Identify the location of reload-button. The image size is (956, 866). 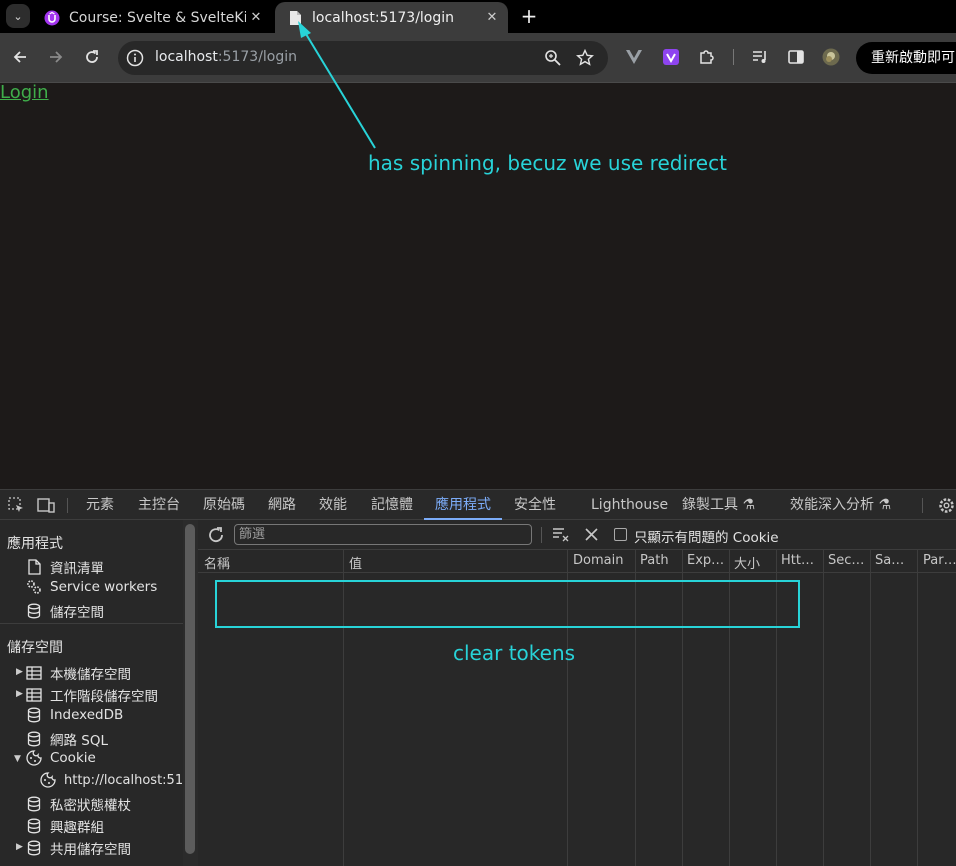
(92, 57).